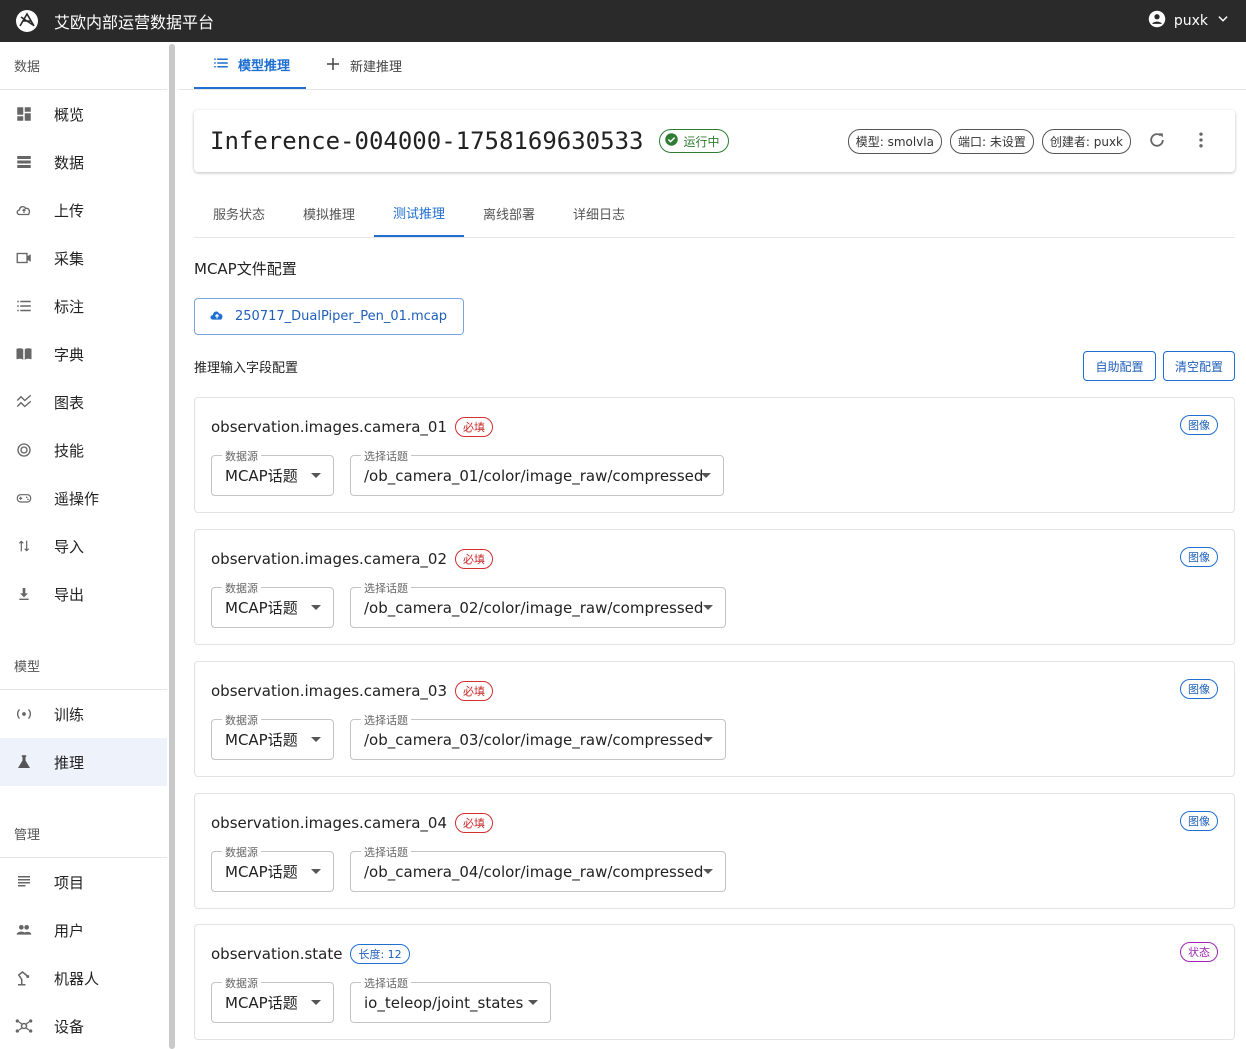 The width and height of the screenshot is (1246, 1049). What do you see at coordinates (24, 714) in the screenshot?
I see `training-icon` at bounding box center [24, 714].